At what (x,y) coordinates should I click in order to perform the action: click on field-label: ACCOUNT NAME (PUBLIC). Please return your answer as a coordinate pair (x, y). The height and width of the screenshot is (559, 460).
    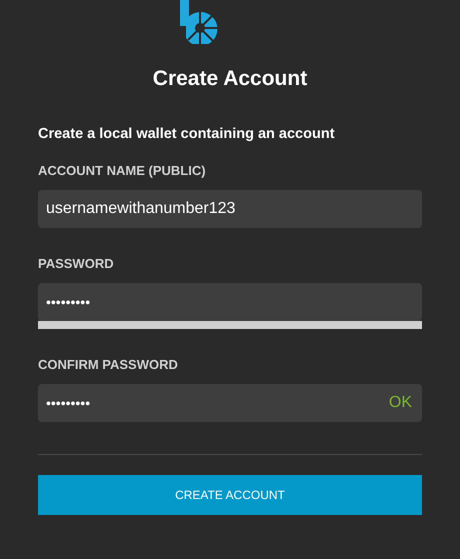
    Looking at the image, I should click on (122, 171).